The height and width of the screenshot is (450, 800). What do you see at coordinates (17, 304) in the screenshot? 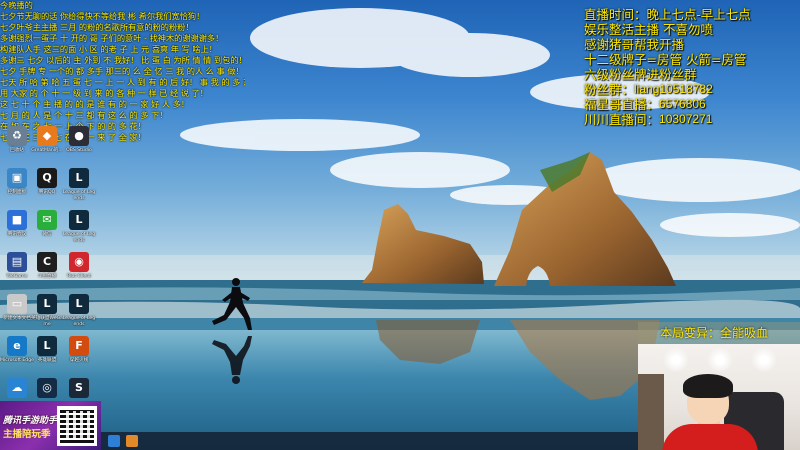
I see `document-icon: ▭` at bounding box center [17, 304].